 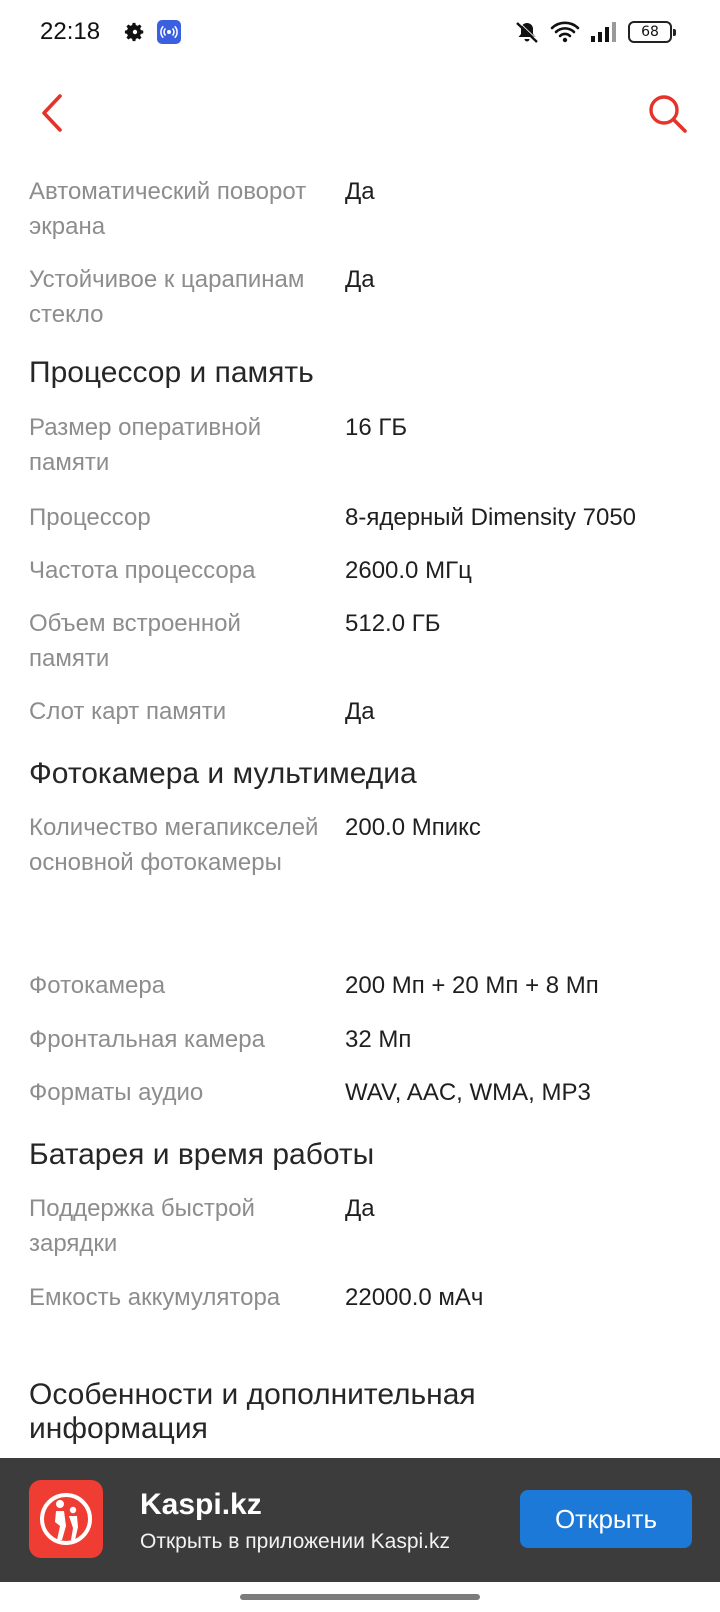 What do you see at coordinates (155, 1297) in the screenshot?
I see `spec-label: Емкость аккумулятора` at bounding box center [155, 1297].